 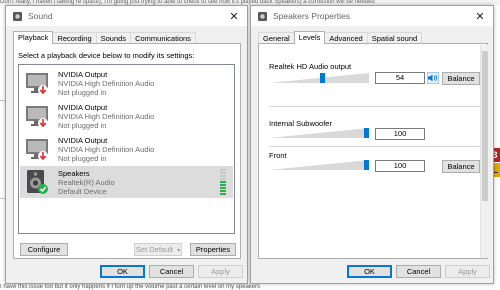 I want to click on internal-subwoofer-slider, so click(x=366, y=133).